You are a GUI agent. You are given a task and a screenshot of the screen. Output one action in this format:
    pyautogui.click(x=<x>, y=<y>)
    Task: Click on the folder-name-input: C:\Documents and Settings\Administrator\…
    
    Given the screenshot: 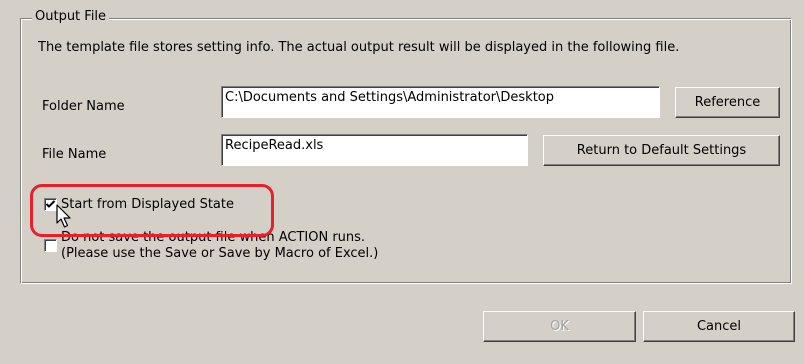 What is the action you would take?
    pyautogui.click(x=440, y=102)
    